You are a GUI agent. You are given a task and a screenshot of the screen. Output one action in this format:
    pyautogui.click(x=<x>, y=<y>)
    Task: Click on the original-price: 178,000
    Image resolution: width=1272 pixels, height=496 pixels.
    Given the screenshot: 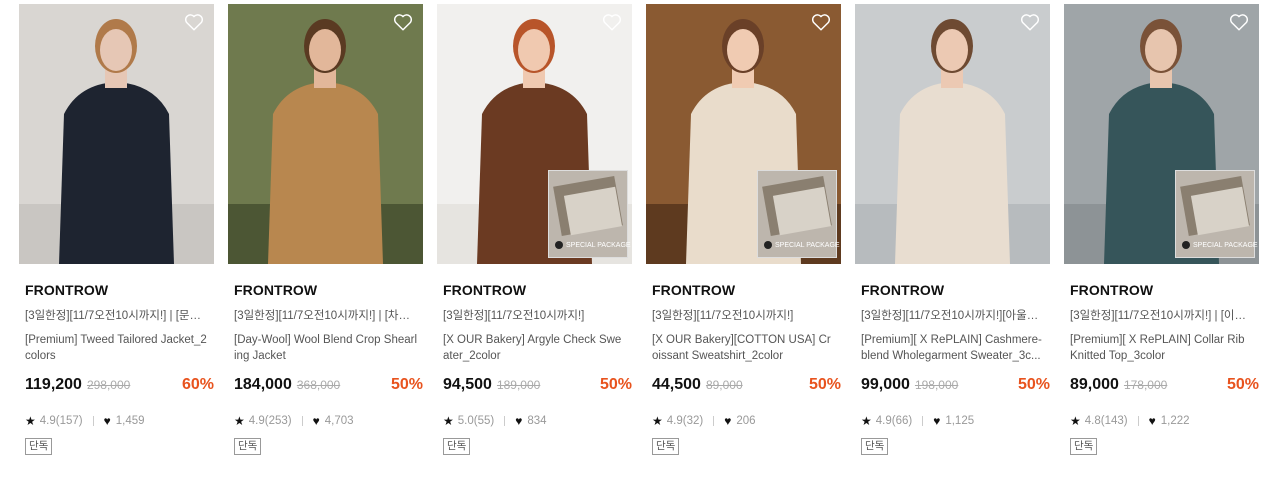 What is the action you would take?
    pyautogui.click(x=1145, y=385)
    